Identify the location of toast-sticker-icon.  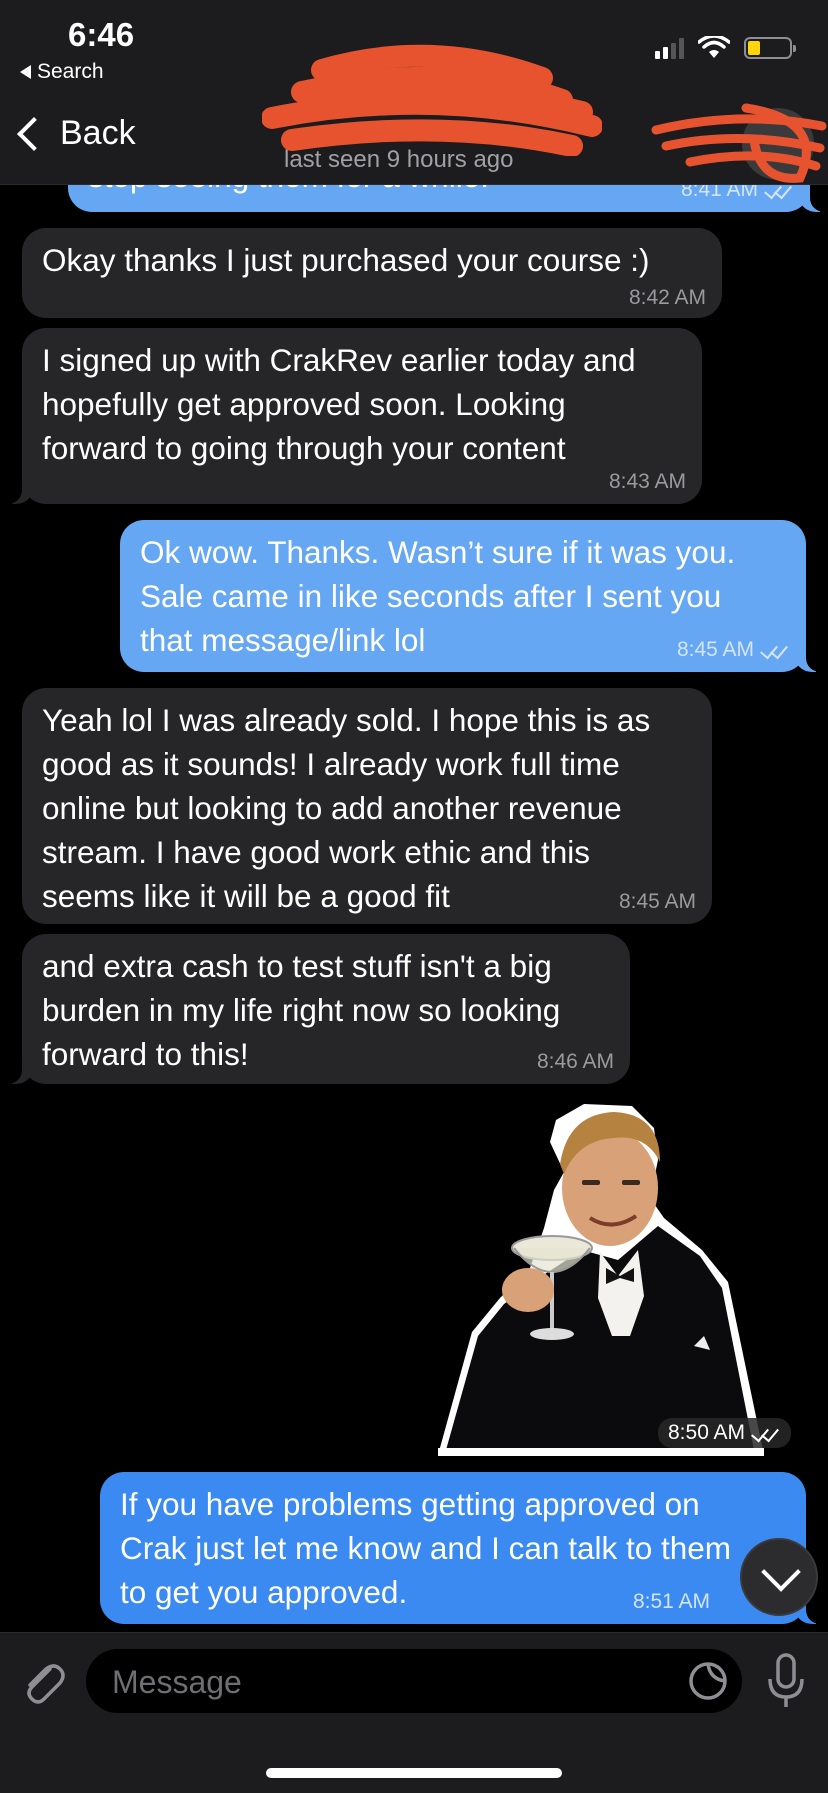
(601, 1279).